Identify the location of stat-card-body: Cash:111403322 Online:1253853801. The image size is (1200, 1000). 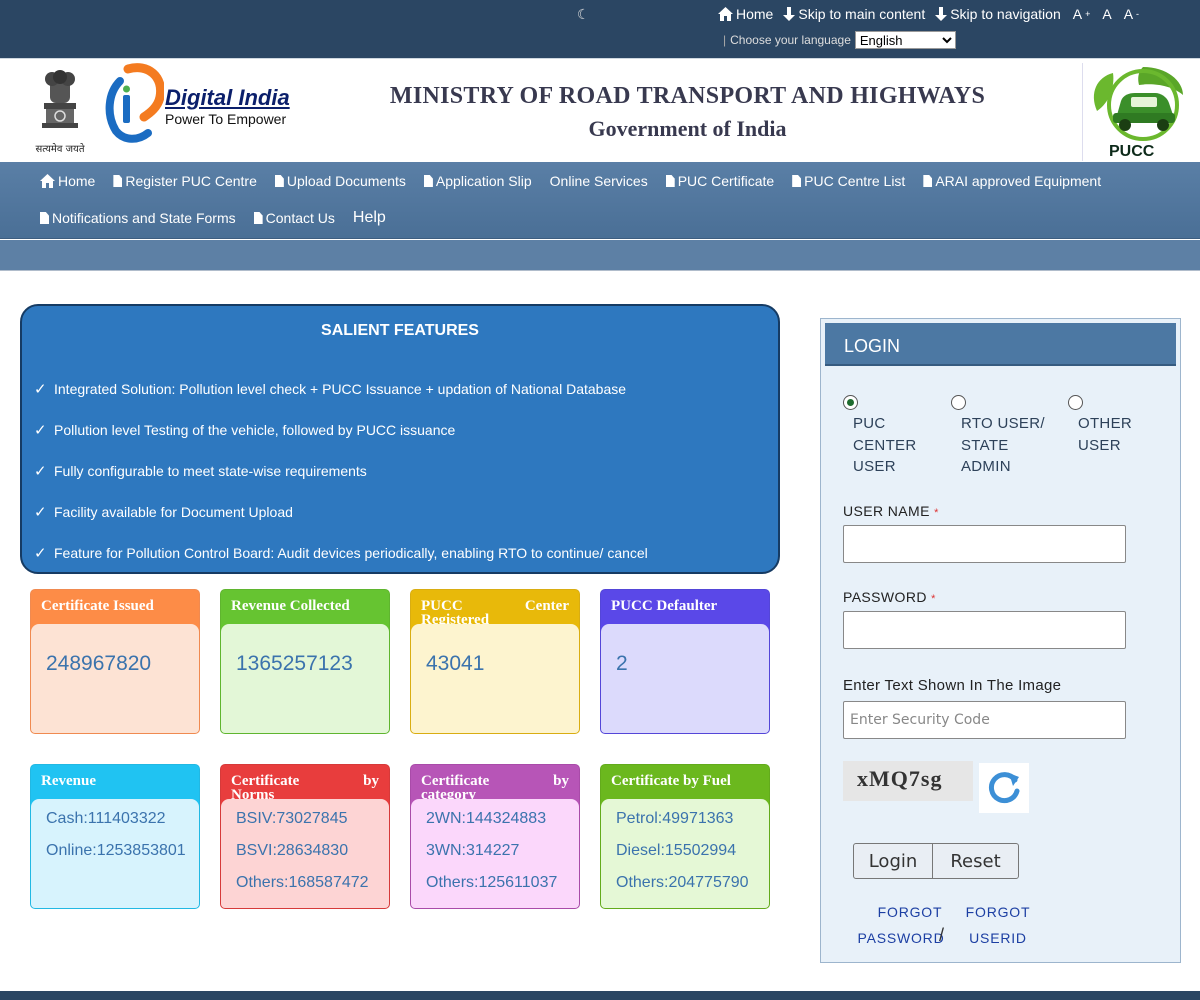
(115, 853).